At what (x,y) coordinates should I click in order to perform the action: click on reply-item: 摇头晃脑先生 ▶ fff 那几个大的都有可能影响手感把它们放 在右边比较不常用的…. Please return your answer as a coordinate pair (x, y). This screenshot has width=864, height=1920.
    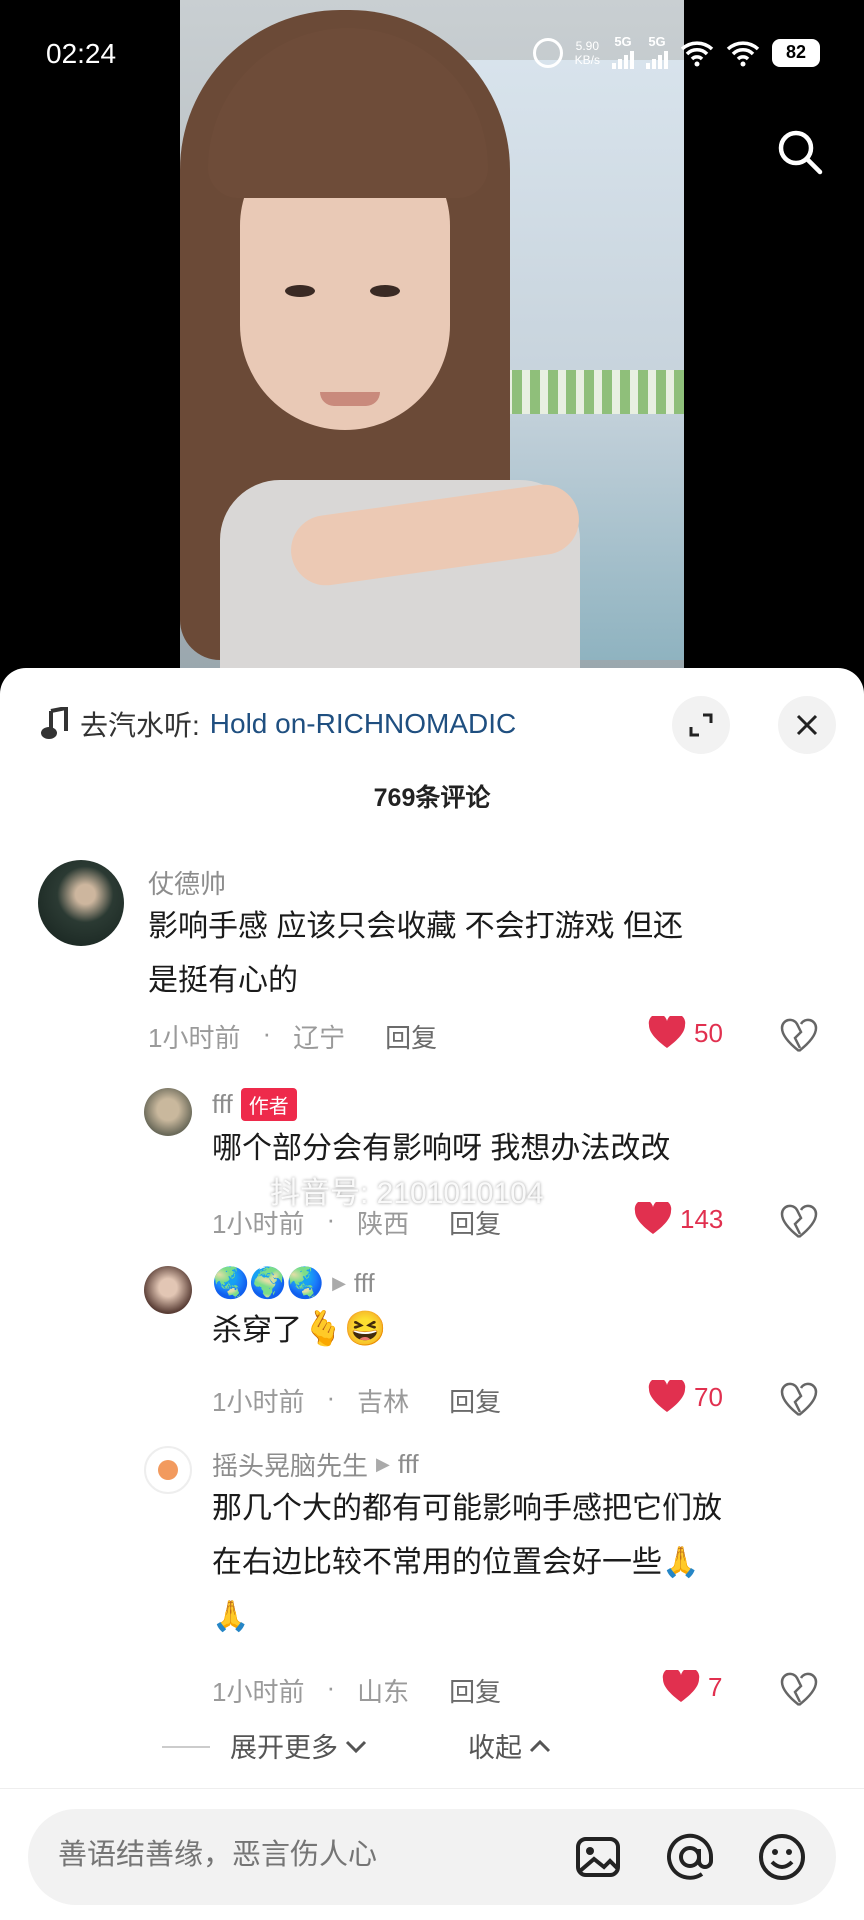
    Looking at the image, I should click on (432, 1577).